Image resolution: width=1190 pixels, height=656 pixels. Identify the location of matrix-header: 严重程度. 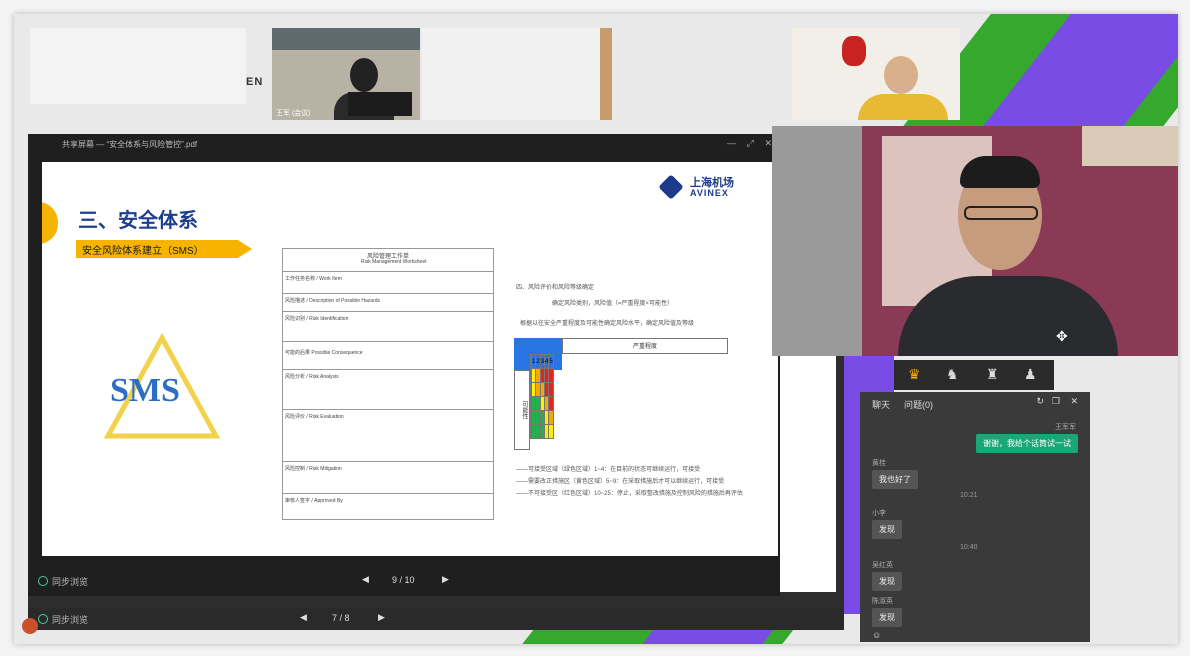
(645, 346).